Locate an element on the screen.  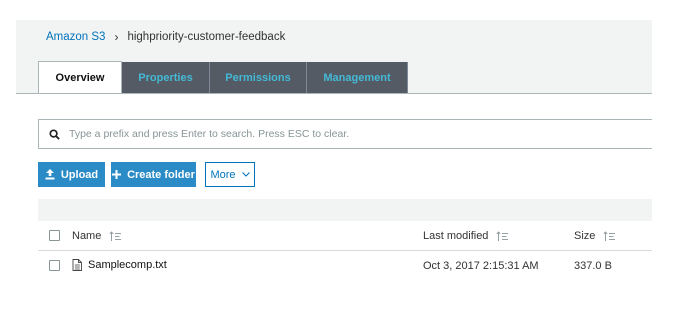
file-name: Samplecomp.txt is located at coordinates (127, 265).